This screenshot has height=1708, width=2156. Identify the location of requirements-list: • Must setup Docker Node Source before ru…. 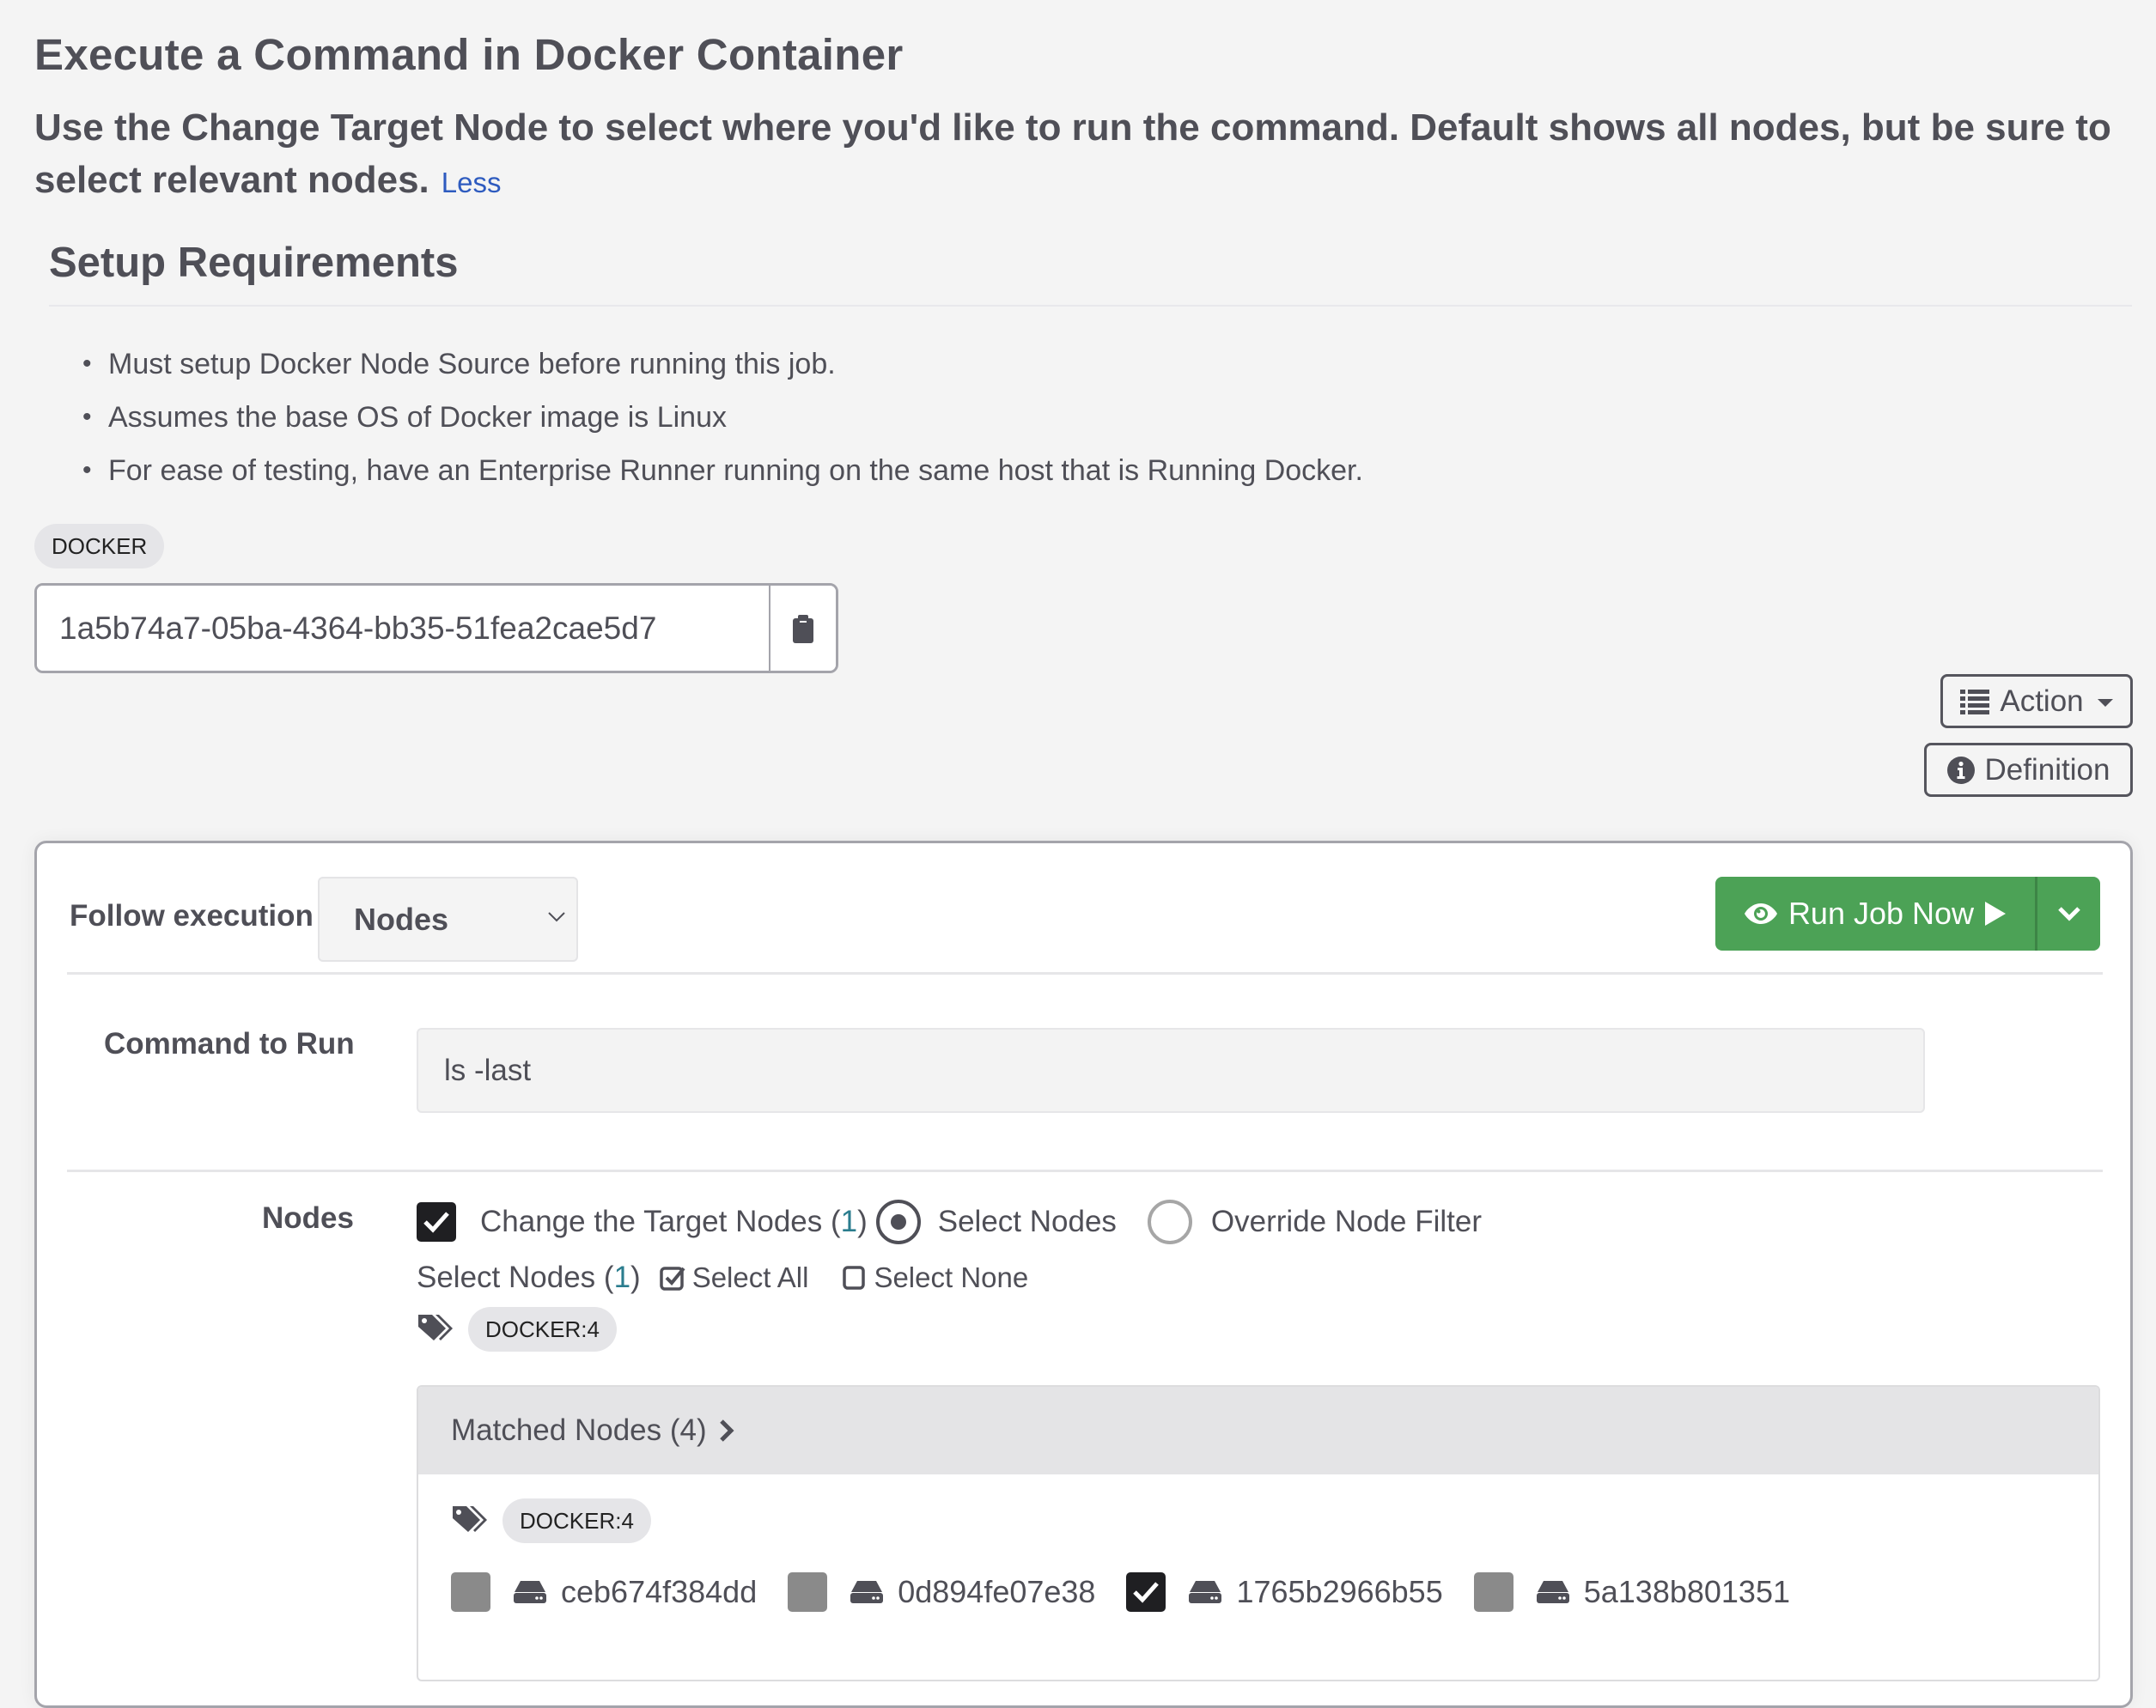
(712, 420).